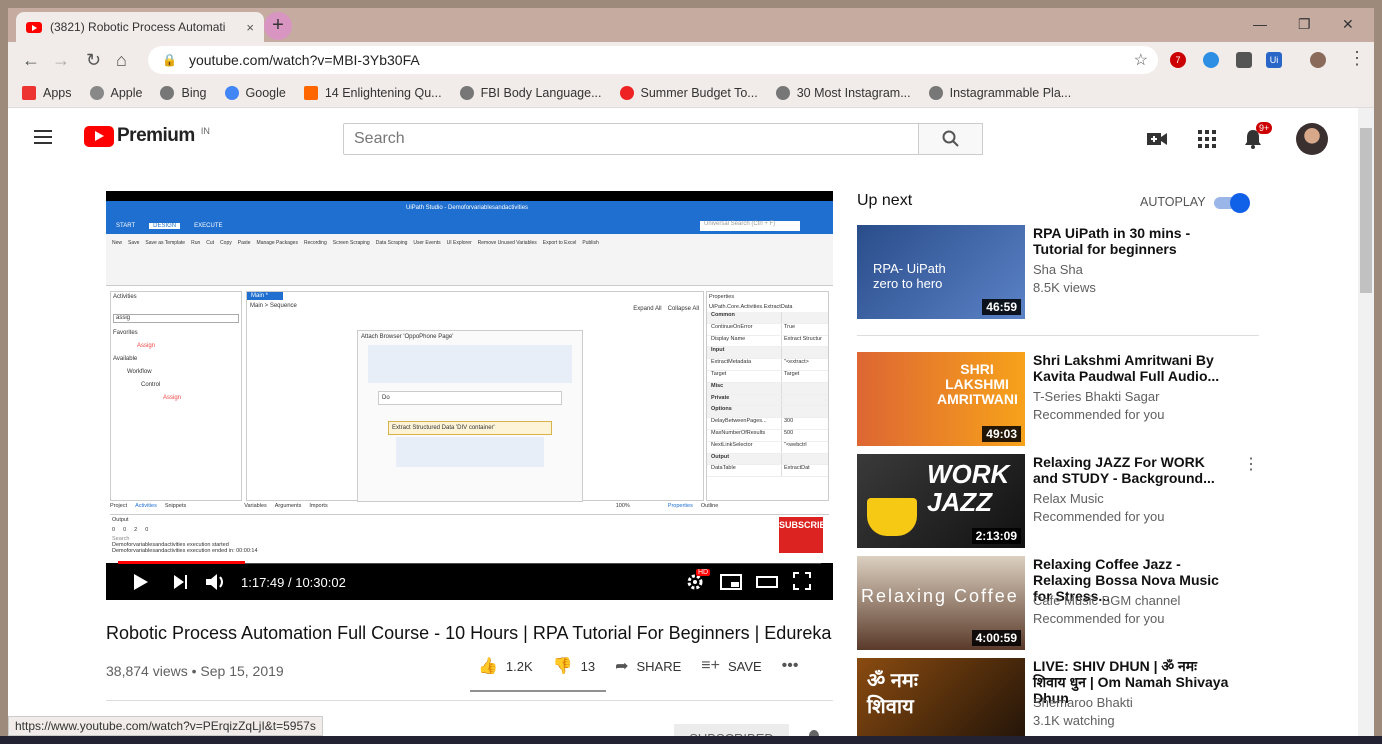  What do you see at coordinates (1096, 396) in the screenshot?
I see `rec-channel: T-Series Bhakti Sagar` at bounding box center [1096, 396].